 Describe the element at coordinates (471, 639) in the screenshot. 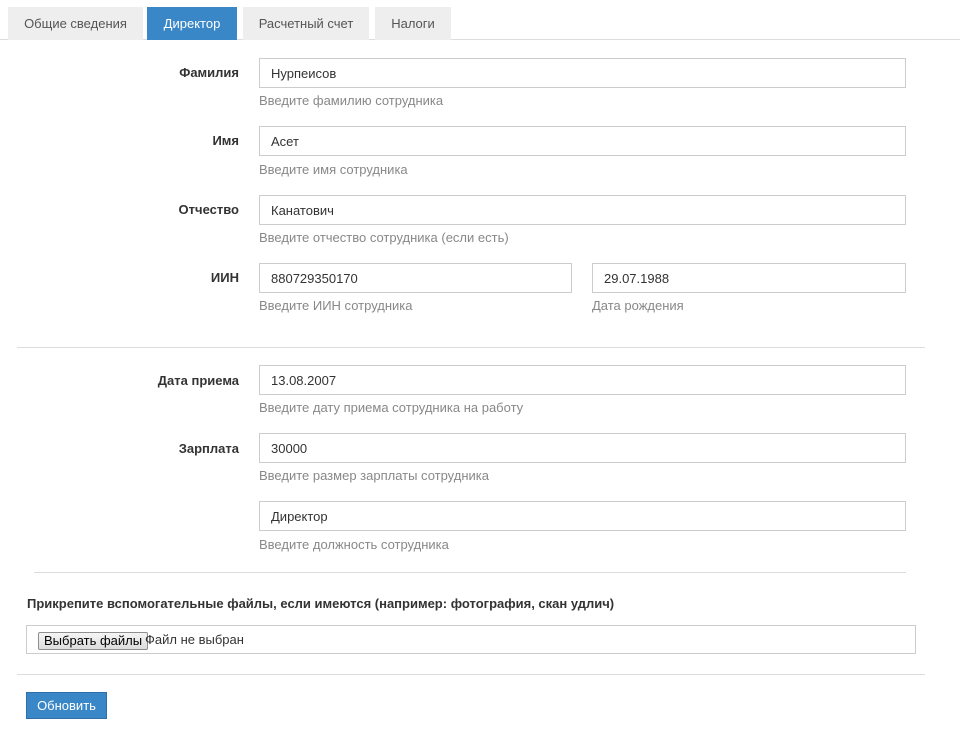

I see `file-input: Выбрать файлы Файл не выбран` at that location.